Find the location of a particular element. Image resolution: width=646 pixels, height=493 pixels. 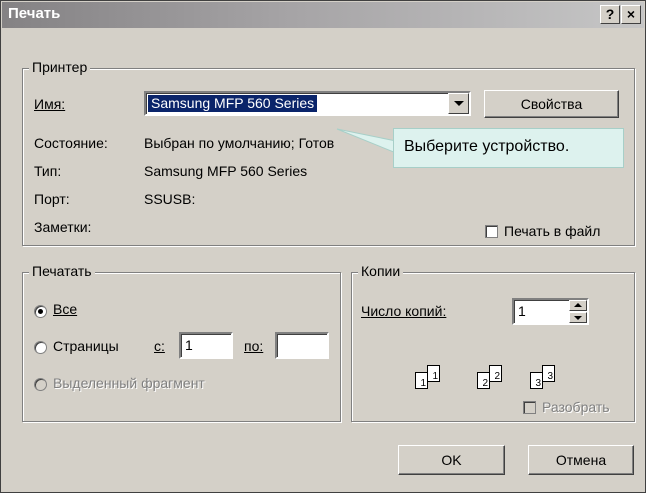

from-page-input: 1 is located at coordinates (206, 345).